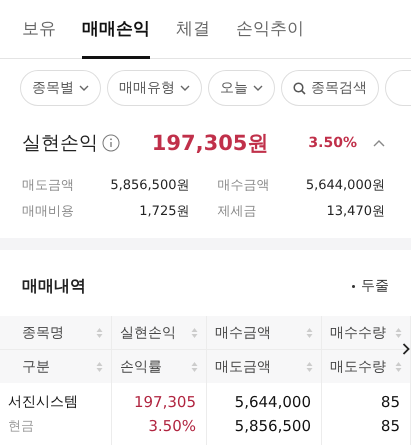  What do you see at coordinates (299, 88) in the screenshot?
I see `search-icon` at bounding box center [299, 88].